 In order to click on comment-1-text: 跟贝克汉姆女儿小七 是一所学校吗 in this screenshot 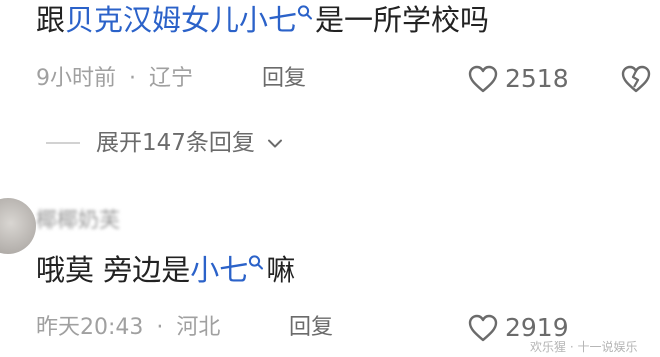, I will do `click(262, 20)`.